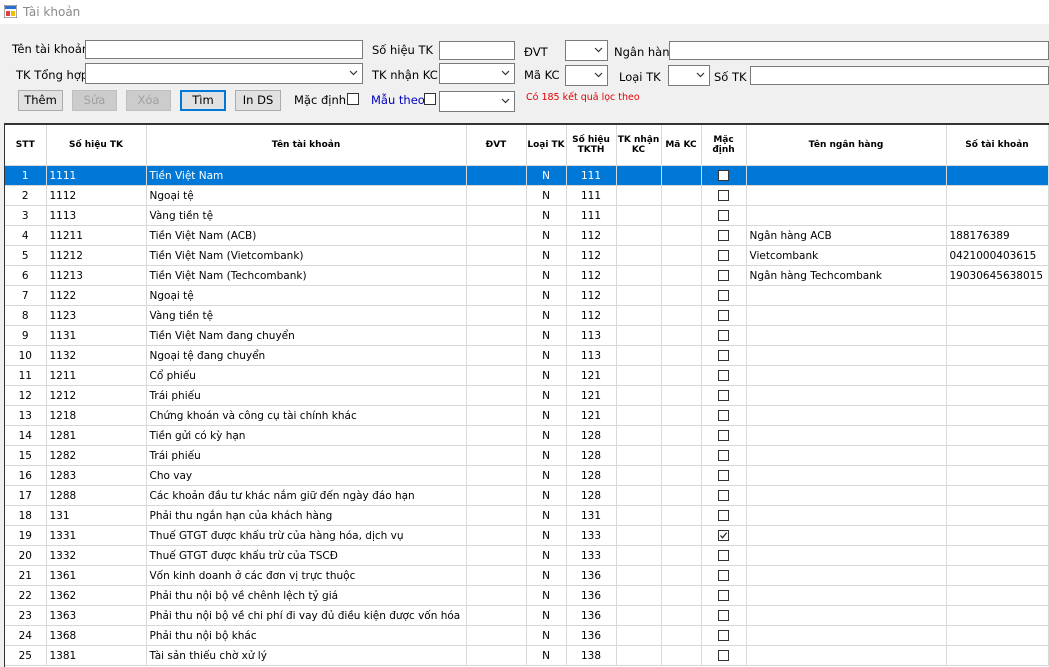  Describe the element at coordinates (527, 195) in the screenshot. I see `table-row: 2 1112 Ngoại tệ N 111` at that location.